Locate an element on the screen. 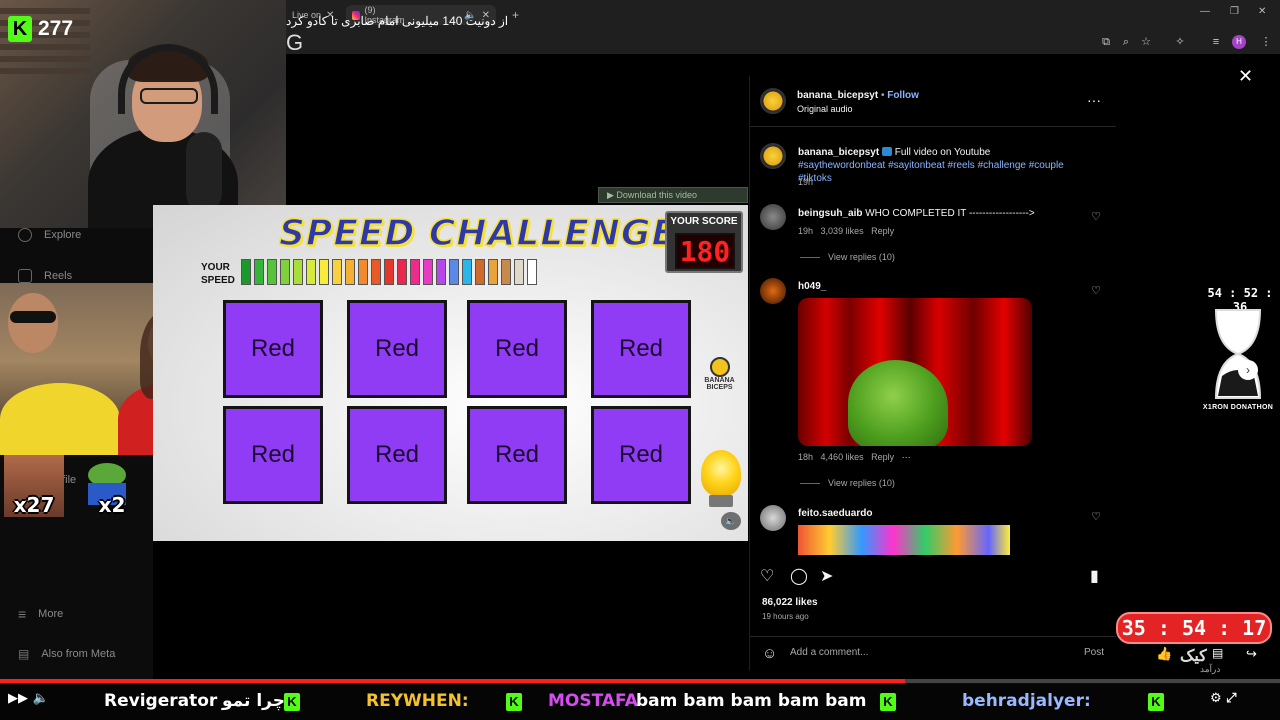  nav-explore: Explore is located at coordinates (49, 235).